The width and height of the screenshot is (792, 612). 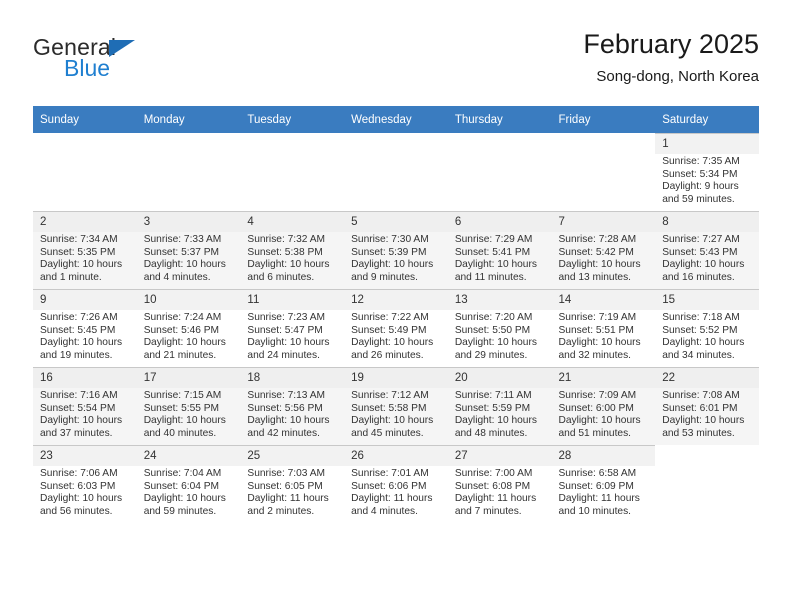 What do you see at coordinates (182, 317) in the screenshot?
I see `sunrise-text: Sunrise: 7:24 AM` at bounding box center [182, 317].